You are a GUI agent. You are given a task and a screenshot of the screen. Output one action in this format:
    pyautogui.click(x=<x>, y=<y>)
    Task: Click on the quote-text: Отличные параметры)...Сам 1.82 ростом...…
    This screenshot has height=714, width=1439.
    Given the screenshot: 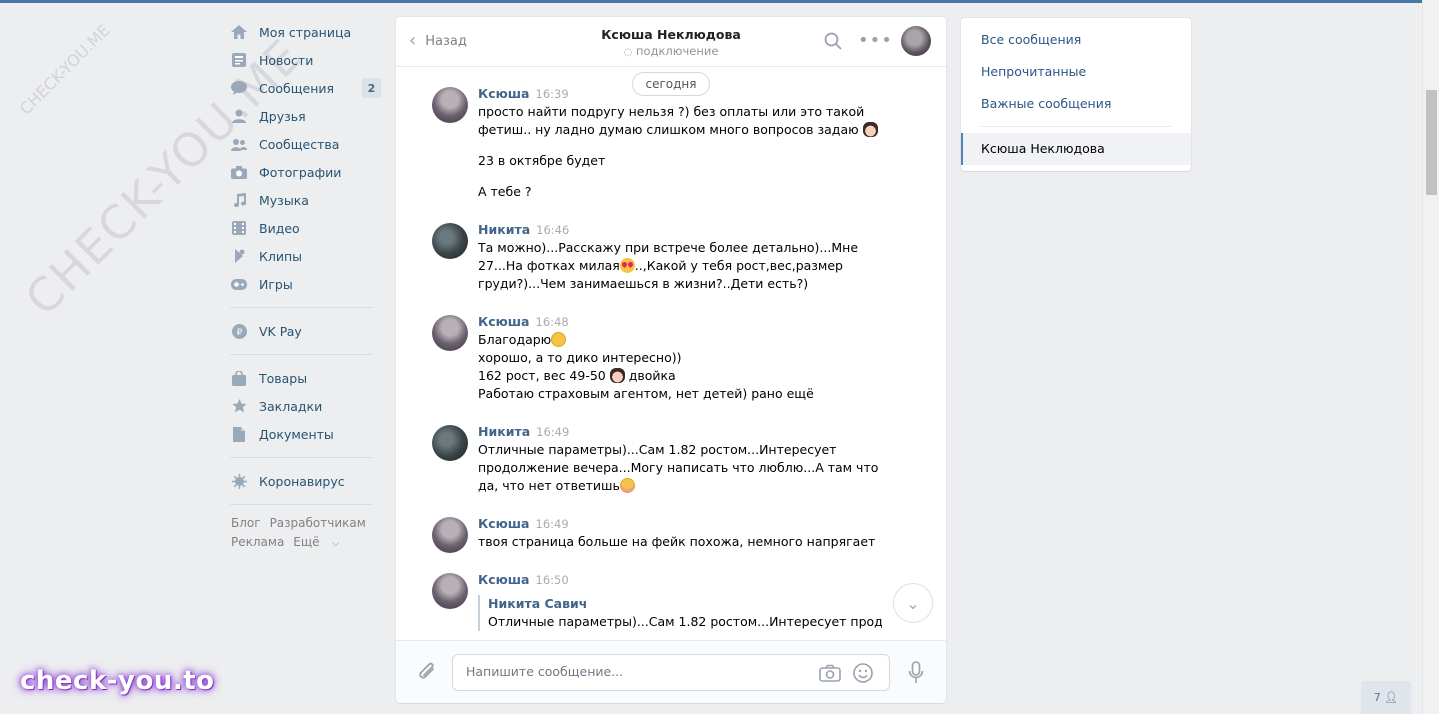 What is the action you would take?
    pyautogui.click(x=685, y=621)
    